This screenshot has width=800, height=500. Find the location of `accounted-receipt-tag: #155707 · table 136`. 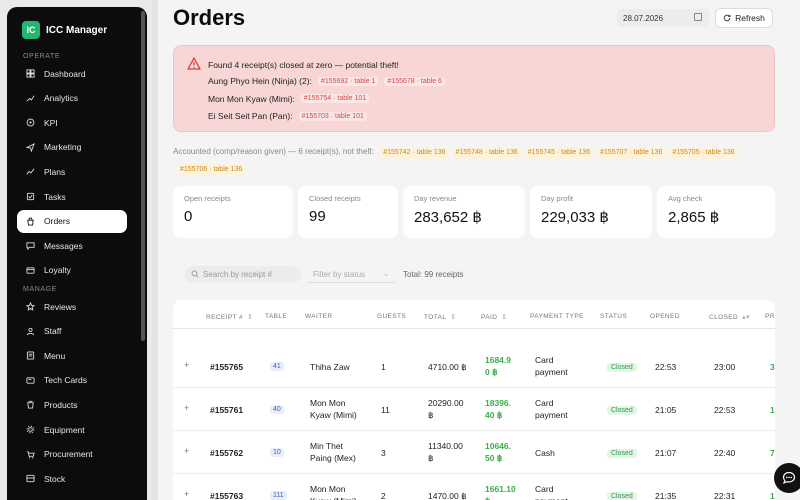

accounted-receipt-tag: #155707 · table 136 is located at coordinates (631, 153).